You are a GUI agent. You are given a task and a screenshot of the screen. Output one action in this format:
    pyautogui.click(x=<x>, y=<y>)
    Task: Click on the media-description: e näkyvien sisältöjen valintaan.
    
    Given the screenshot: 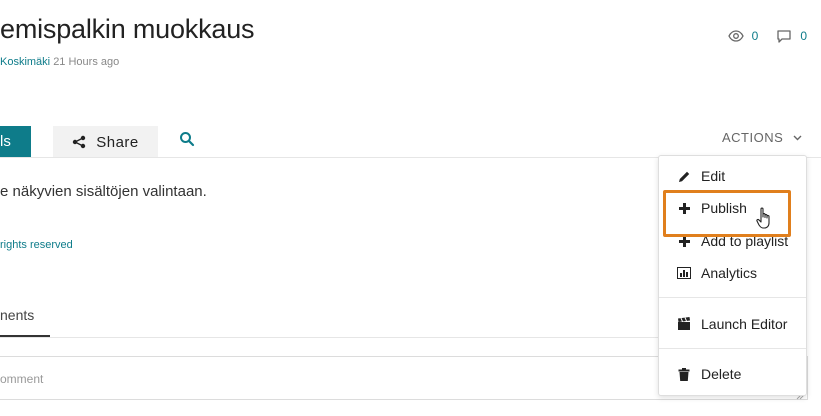 What is the action you would take?
    pyautogui.click(x=103, y=191)
    